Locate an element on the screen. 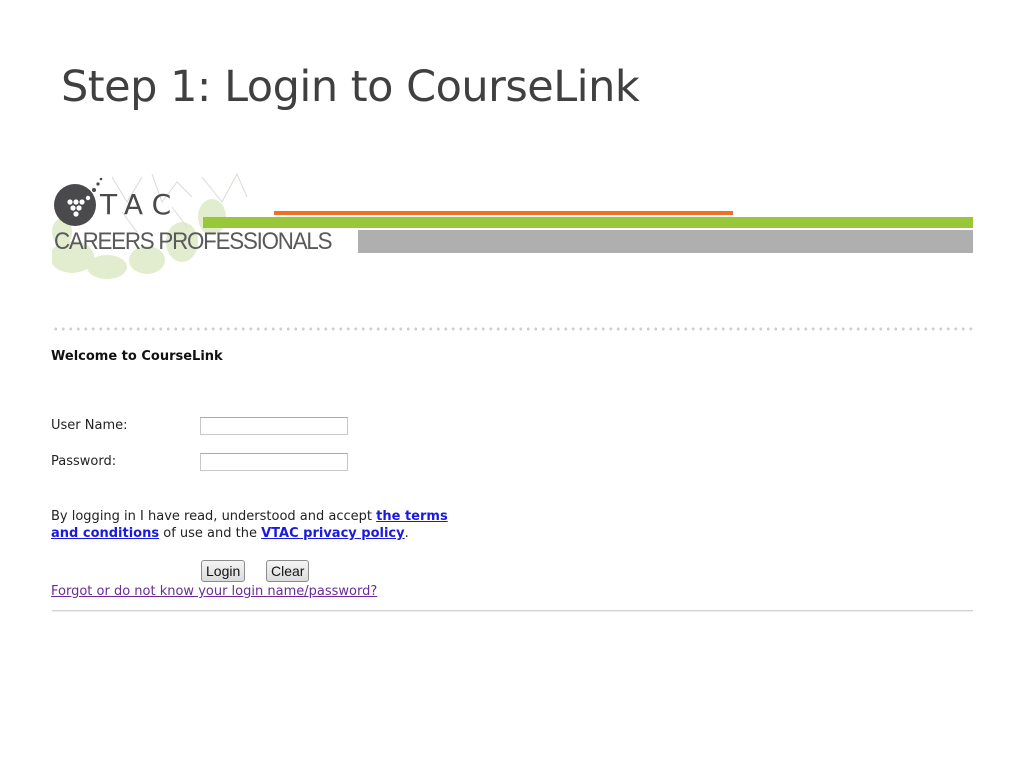 Image resolution: width=1024 pixels, height=768 pixels. password-input is located at coordinates (274, 462).